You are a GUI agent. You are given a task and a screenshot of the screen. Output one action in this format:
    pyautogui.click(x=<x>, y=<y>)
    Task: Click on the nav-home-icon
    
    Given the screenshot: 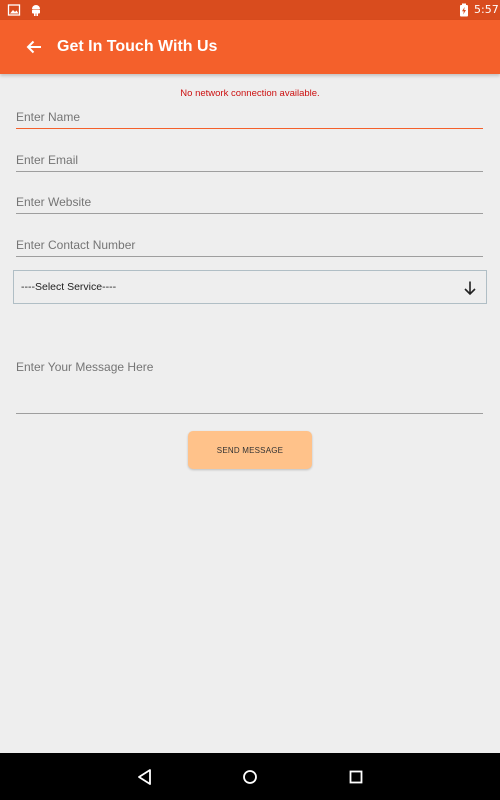 What is the action you would take?
    pyautogui.click(x=250, y=777)
    